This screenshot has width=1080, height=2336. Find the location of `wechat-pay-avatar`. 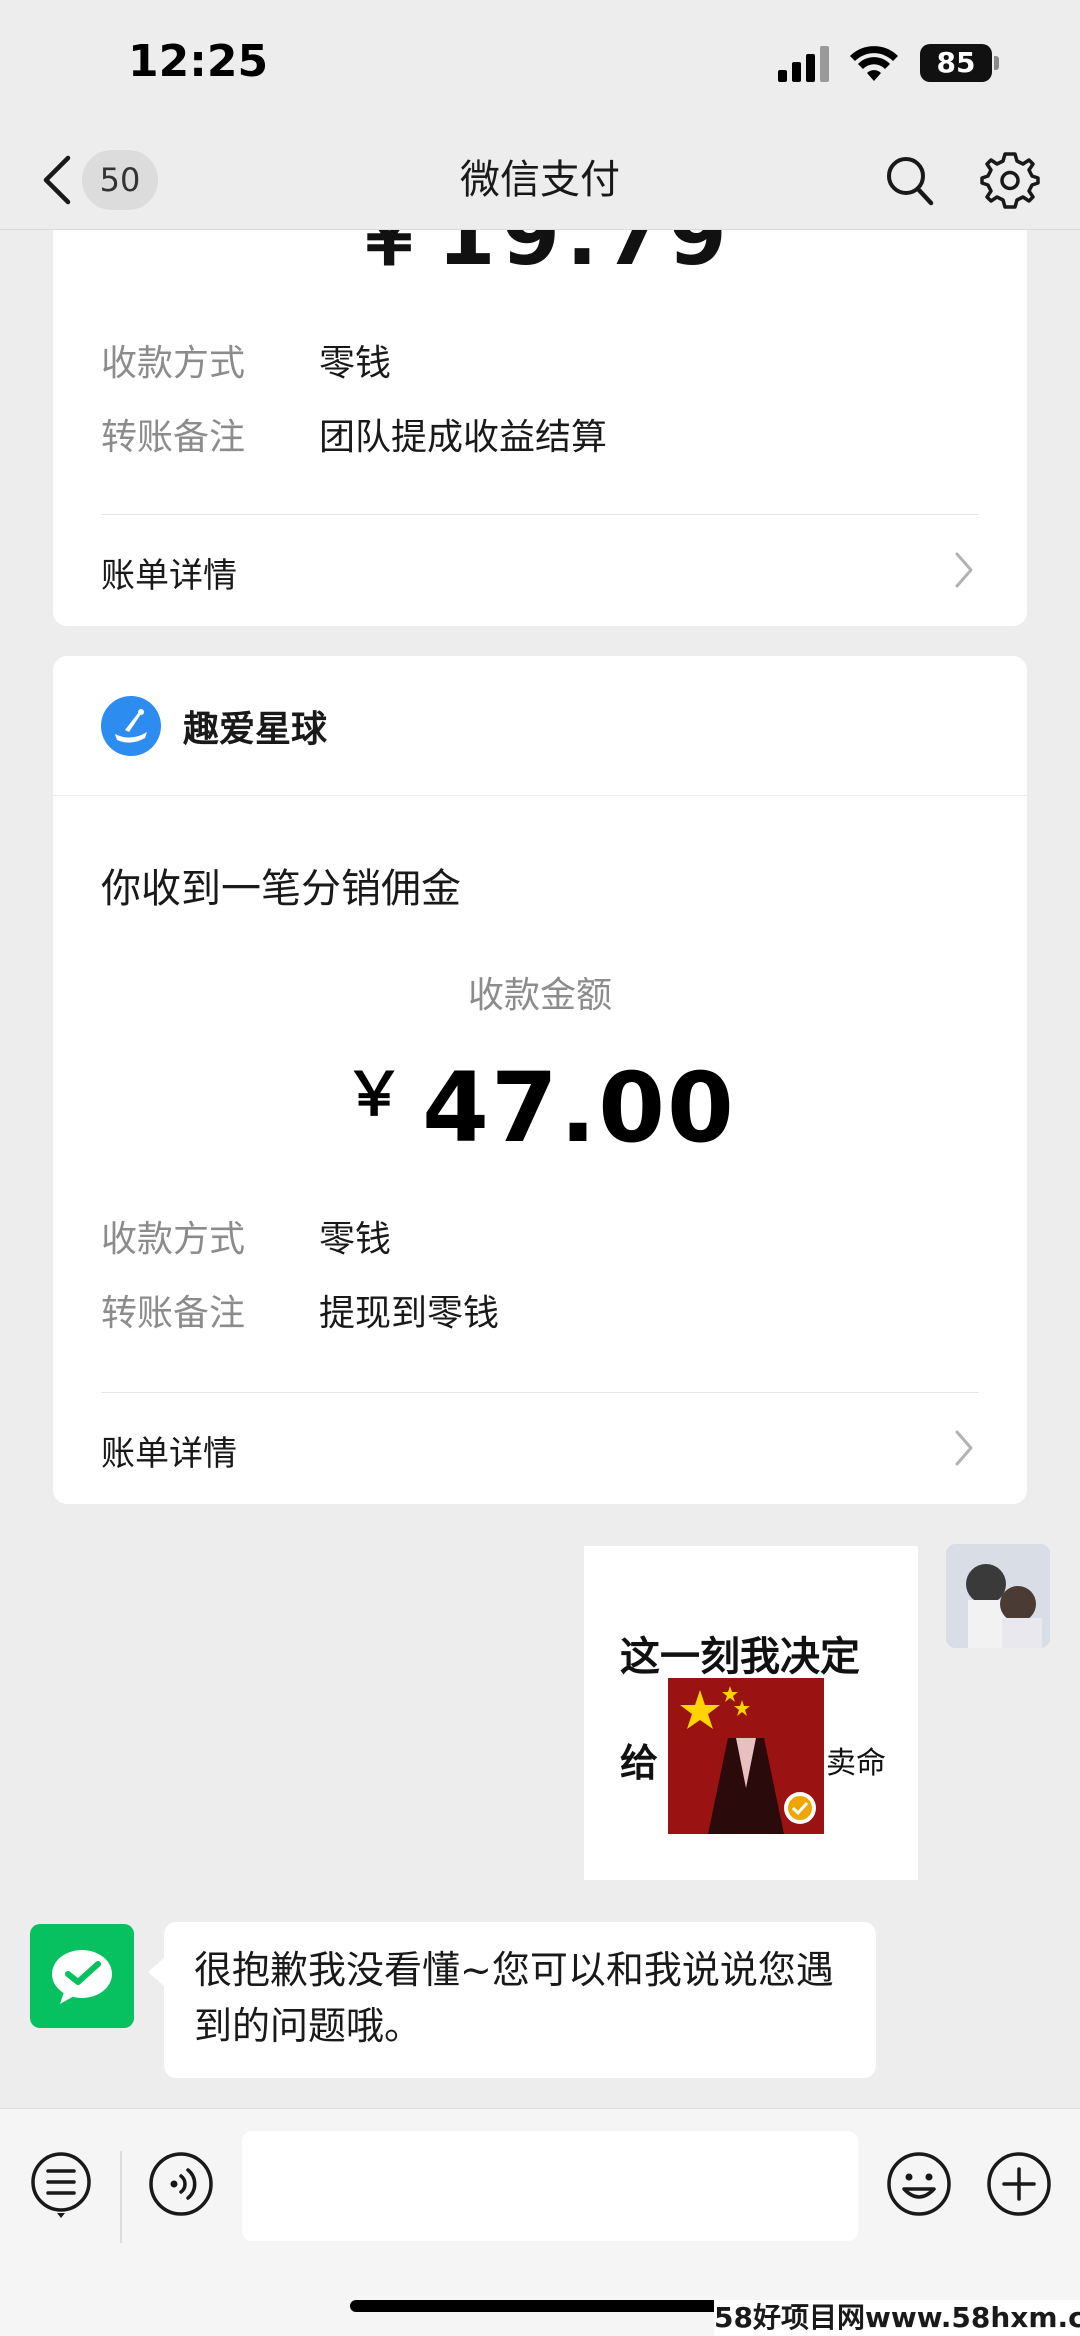

wechat-pay-avatar is located at coordinates (82, 1976).